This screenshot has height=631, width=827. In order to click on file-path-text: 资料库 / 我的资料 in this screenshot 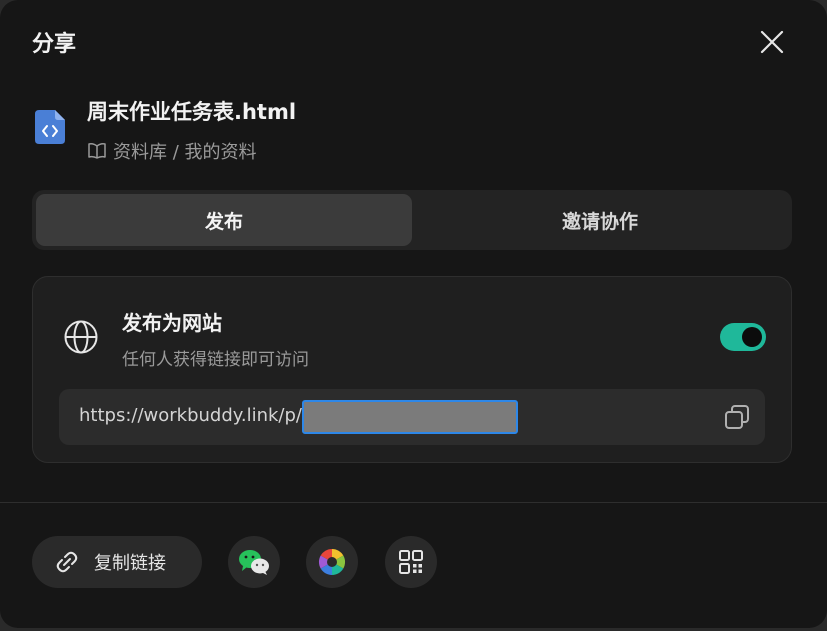, I will do `click(185, 152)`.